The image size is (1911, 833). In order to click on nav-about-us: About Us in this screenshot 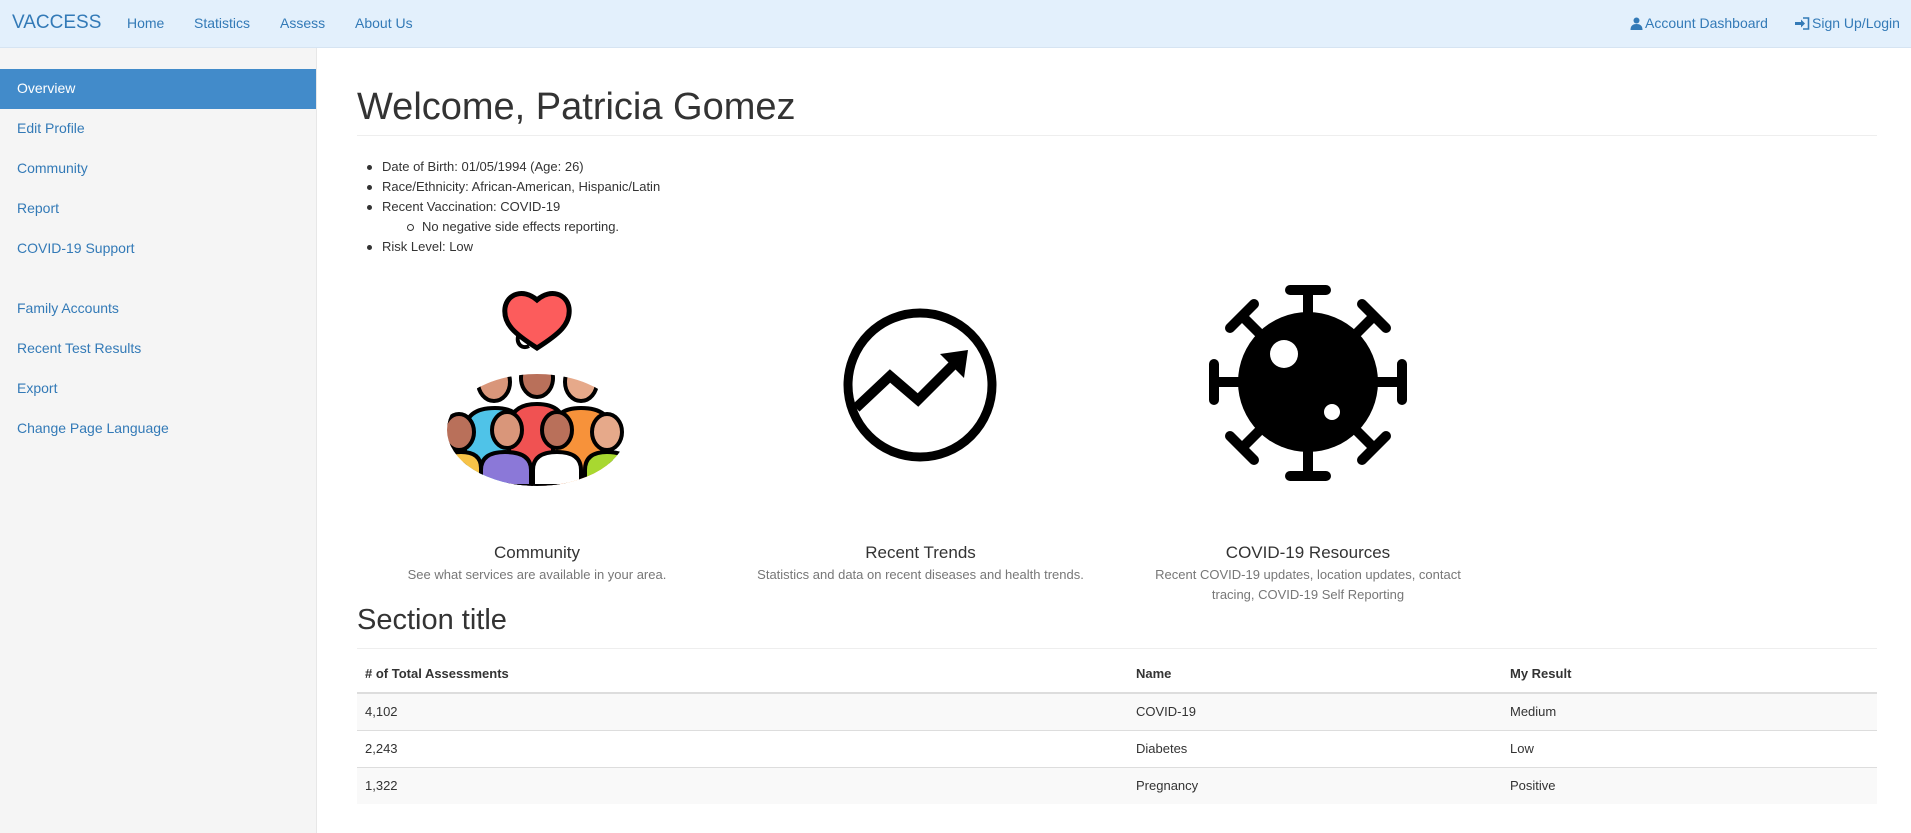, I will do `click(384, 23)`.